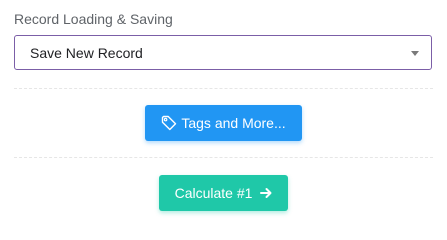 Image resolution: width=447 pixels, height=240 pixels. Describe the element at coordinates (93, 19) in the screenshot. I see `record-section-label: Record Loading & Saving` at that location.